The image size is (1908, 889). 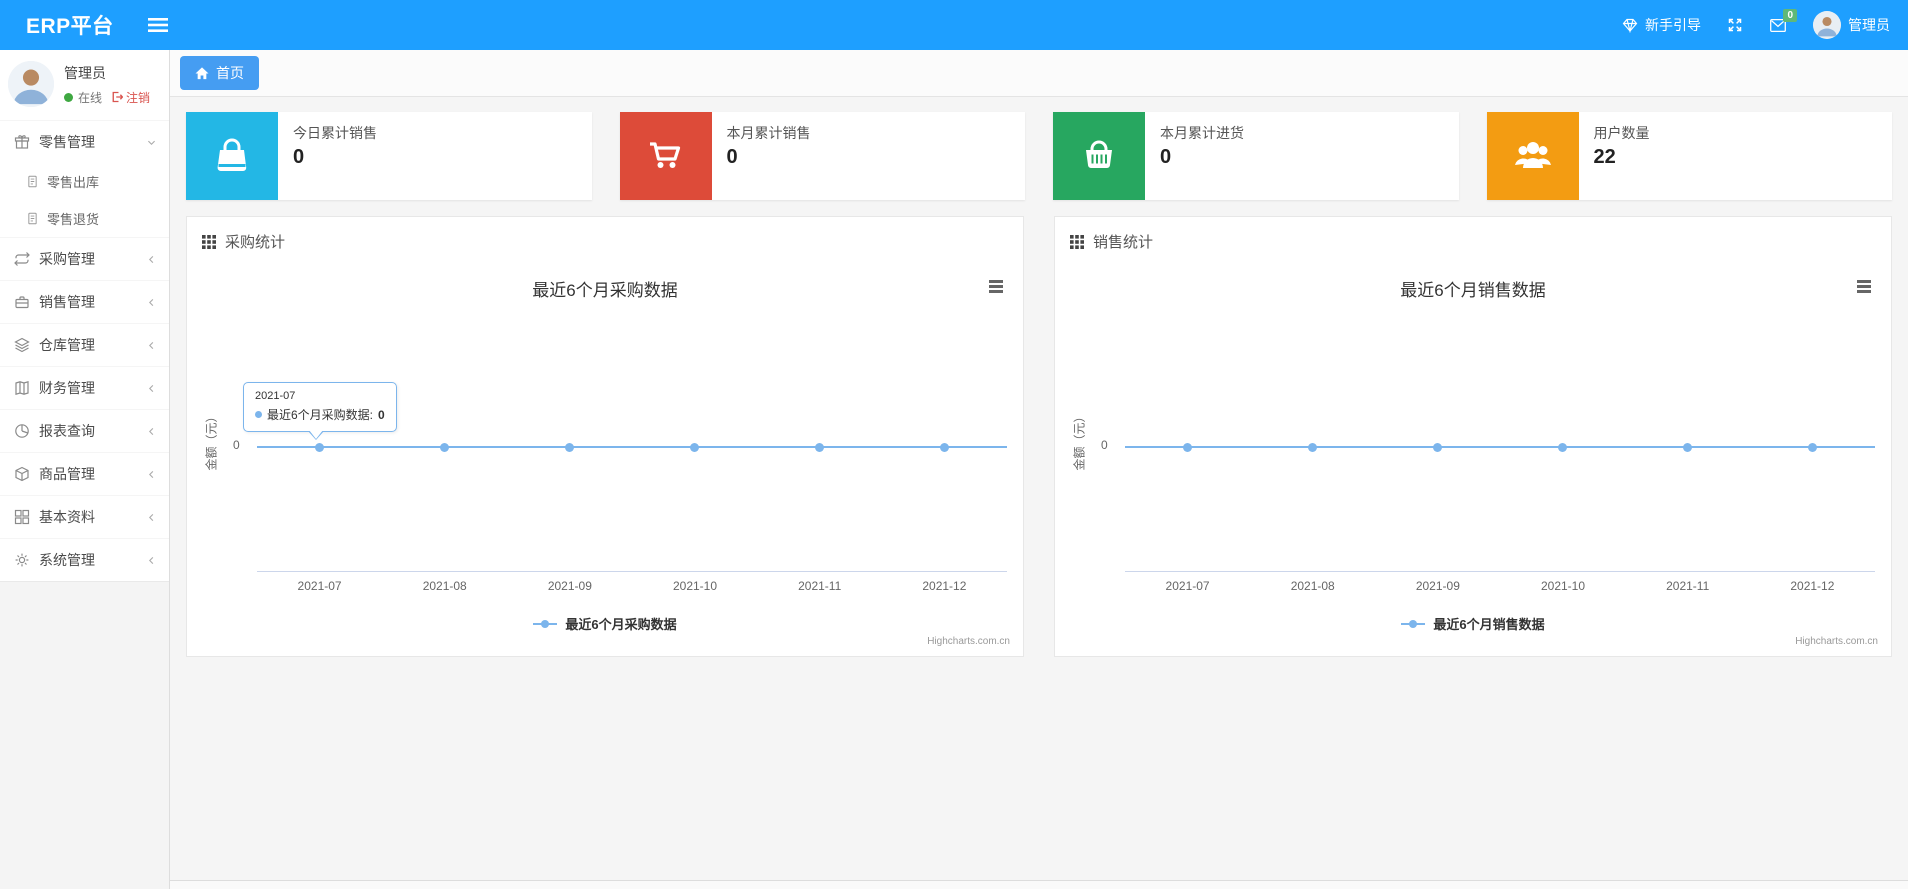 I want to click on logout-link: 注销, so click(x=130, y=97).